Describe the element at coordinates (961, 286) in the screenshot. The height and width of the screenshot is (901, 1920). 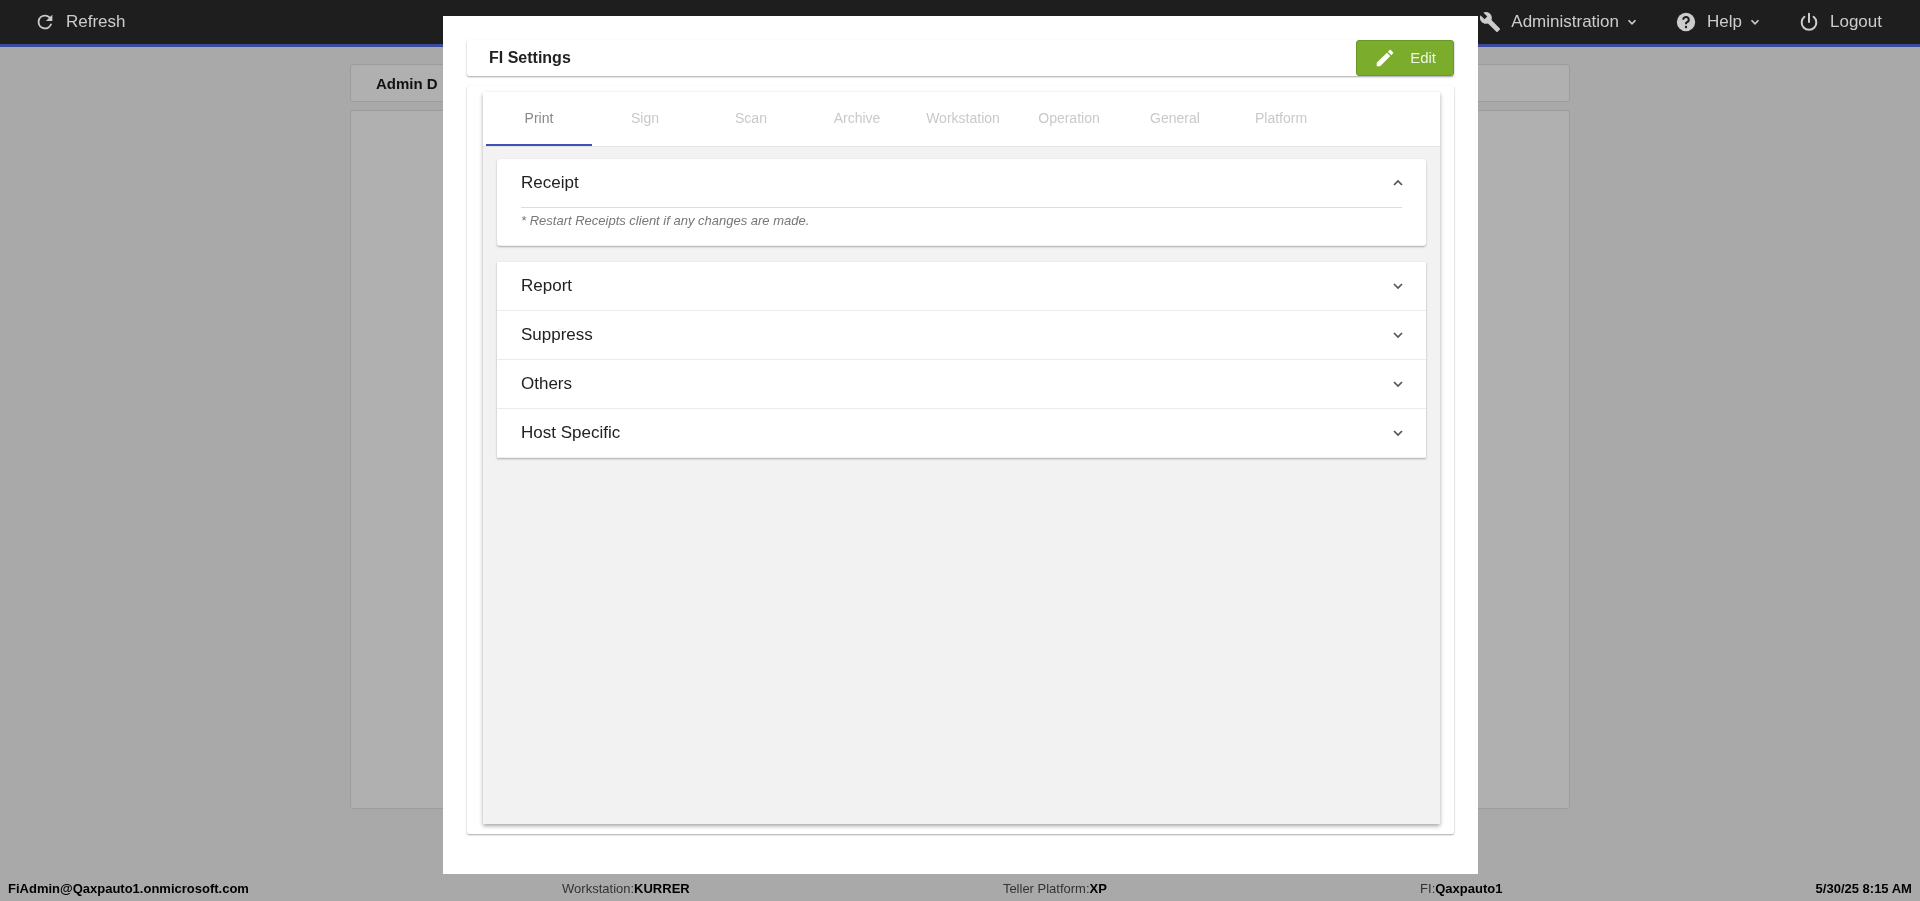
I see `panel-header: Report` at that location.